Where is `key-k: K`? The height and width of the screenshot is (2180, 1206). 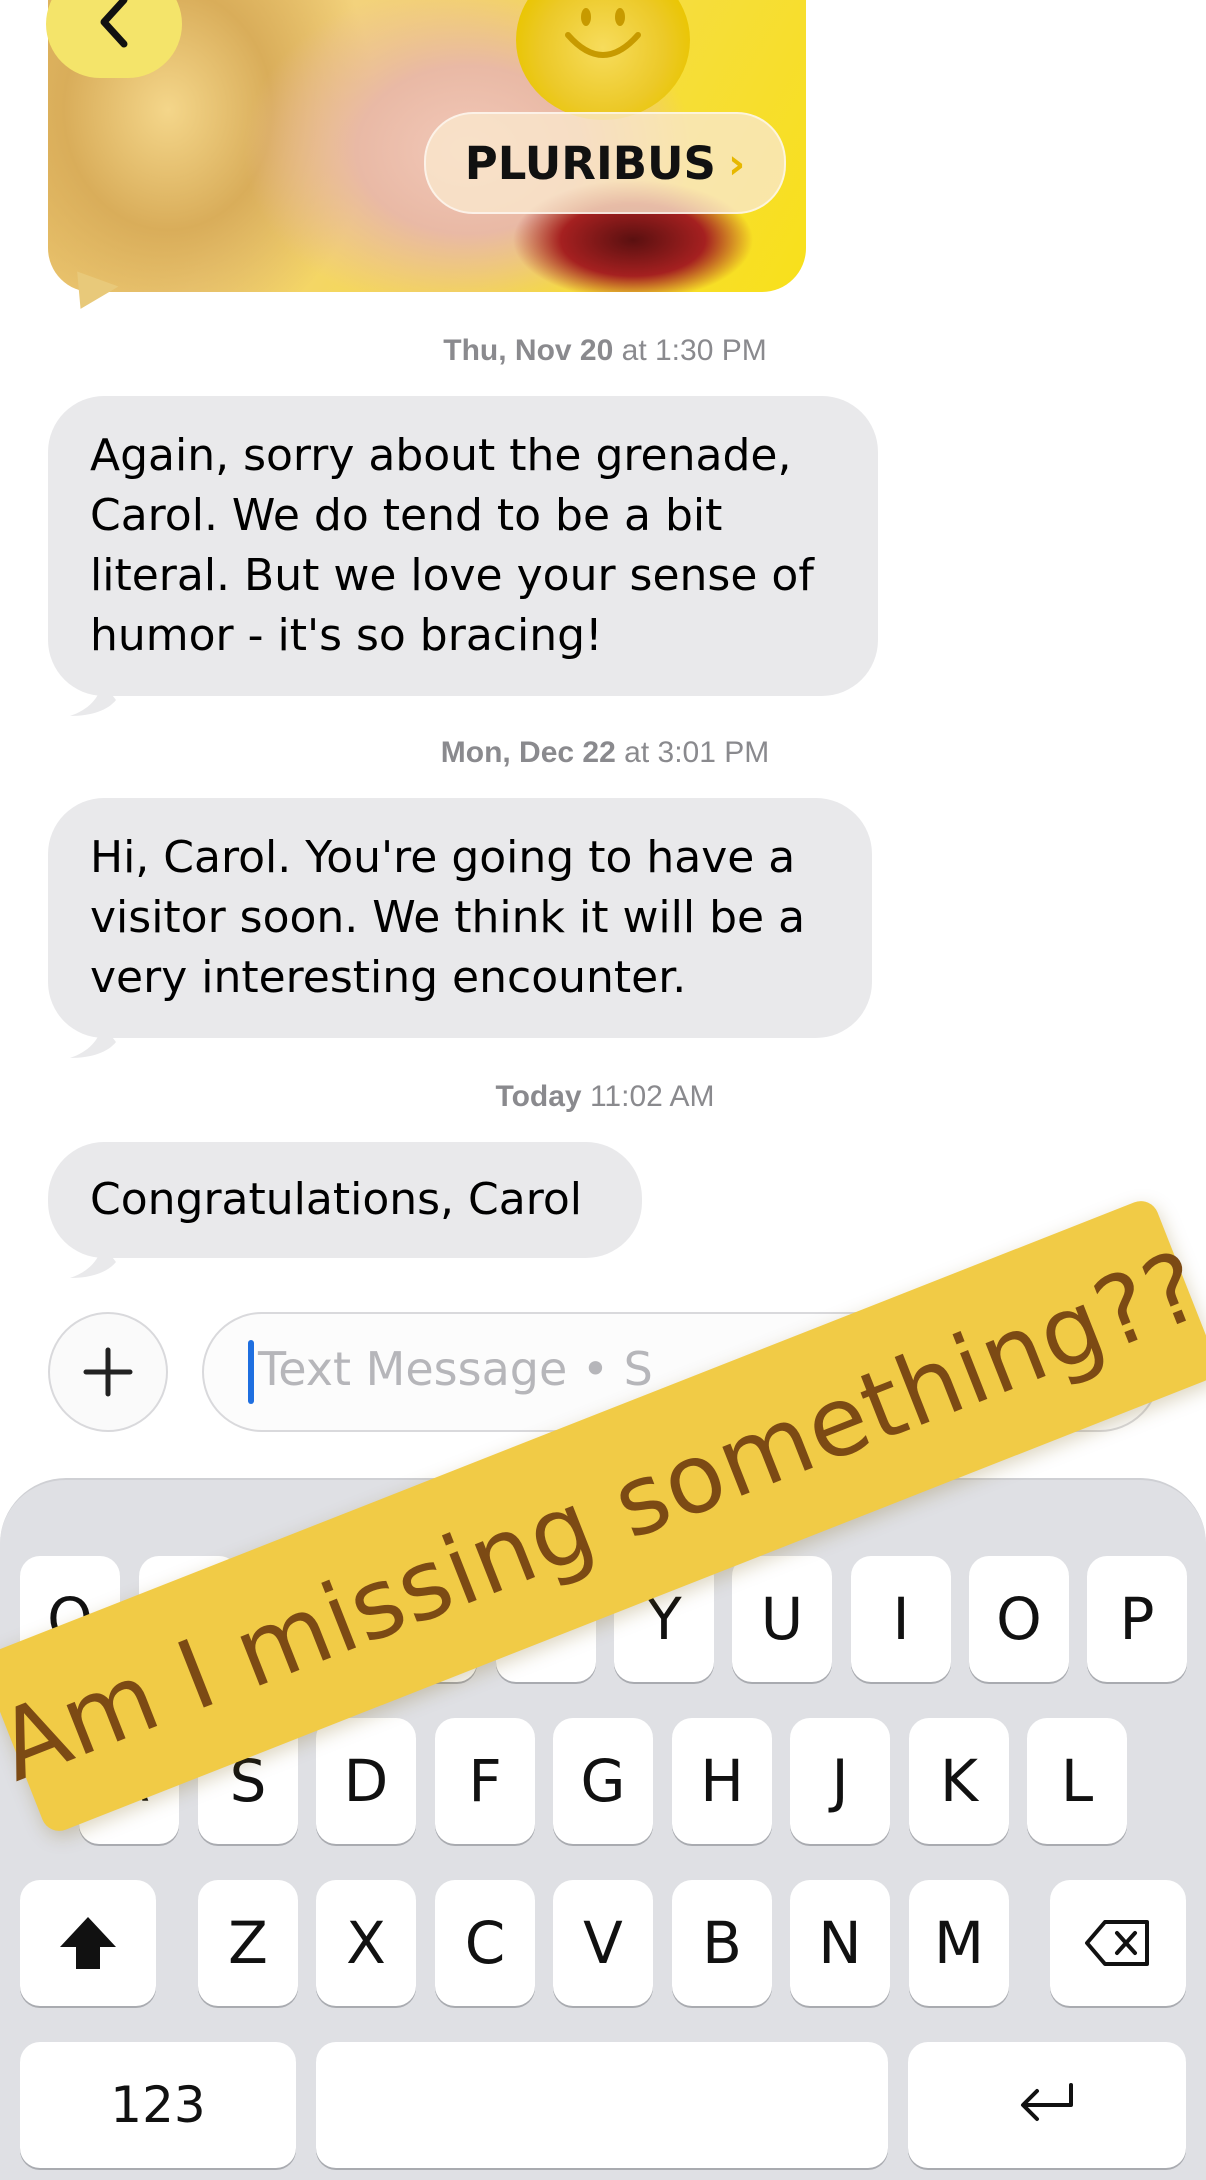 key-k: K is located at coordinates (959, 1781).